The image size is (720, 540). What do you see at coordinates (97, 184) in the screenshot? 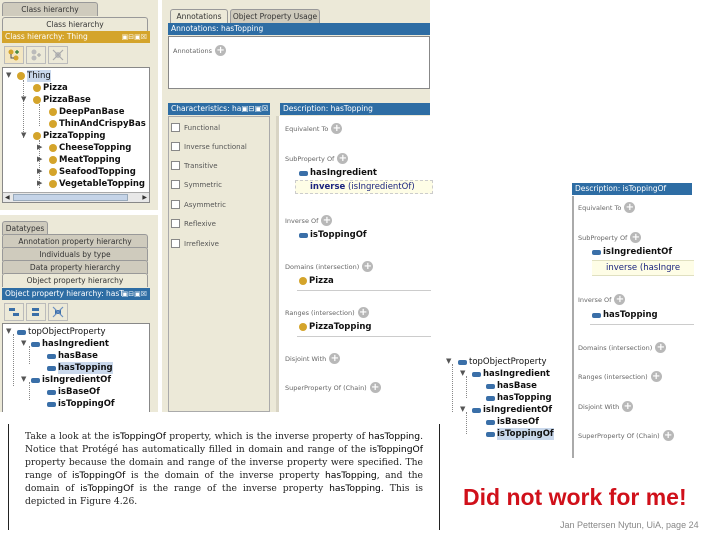
I see `tree-node-vegetabletopping: VegetableTopping` at bounding box center [97, 184].